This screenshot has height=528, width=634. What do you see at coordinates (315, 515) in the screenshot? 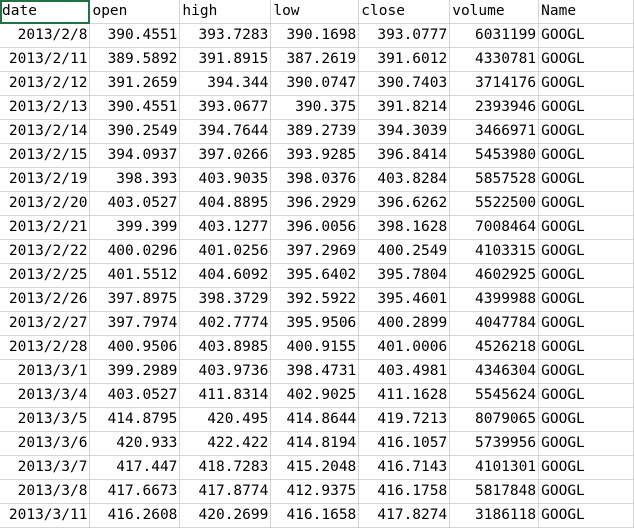
I see `cell-low: 416.1658` at bounding box center [315, 515].